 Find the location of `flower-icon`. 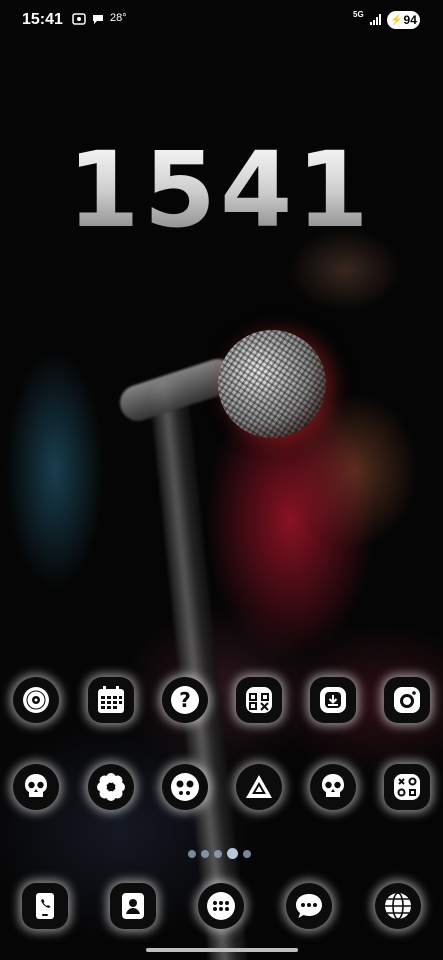

flower-icon is located at coordinates (111, 787).